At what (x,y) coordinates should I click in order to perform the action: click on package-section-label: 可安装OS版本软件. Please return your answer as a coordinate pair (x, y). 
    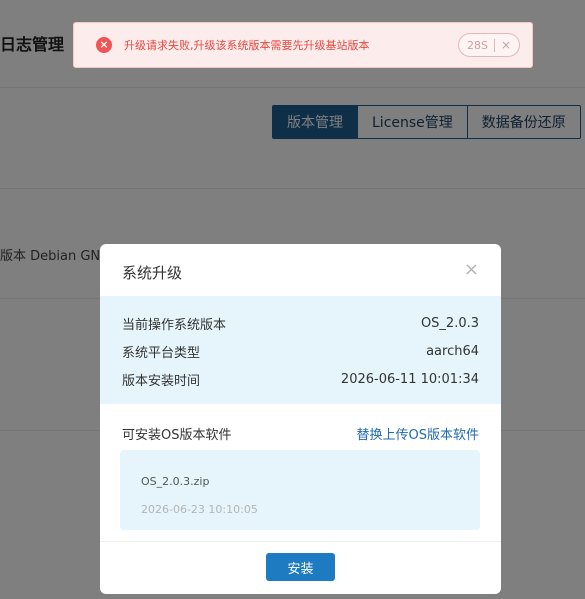
    Looking at the image, I should click on (177, 435).